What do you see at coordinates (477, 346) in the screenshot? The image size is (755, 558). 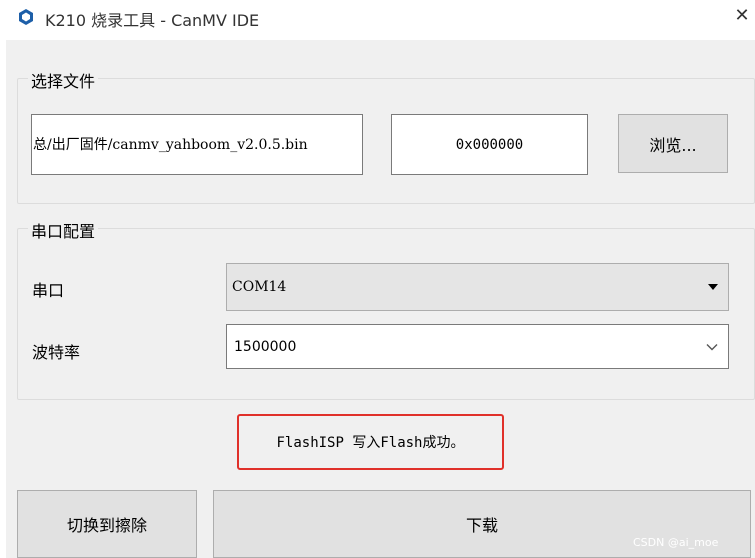 I see `baud-select: 1500000` at bounding box center [477, 346].